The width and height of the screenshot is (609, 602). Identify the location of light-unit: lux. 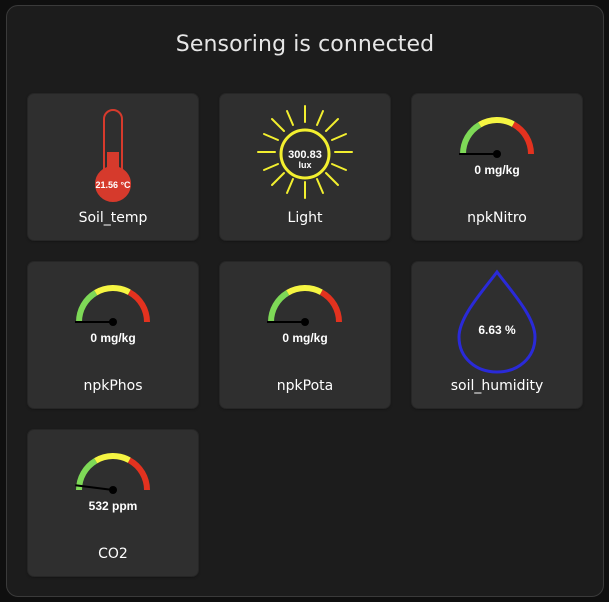
(304, 165).